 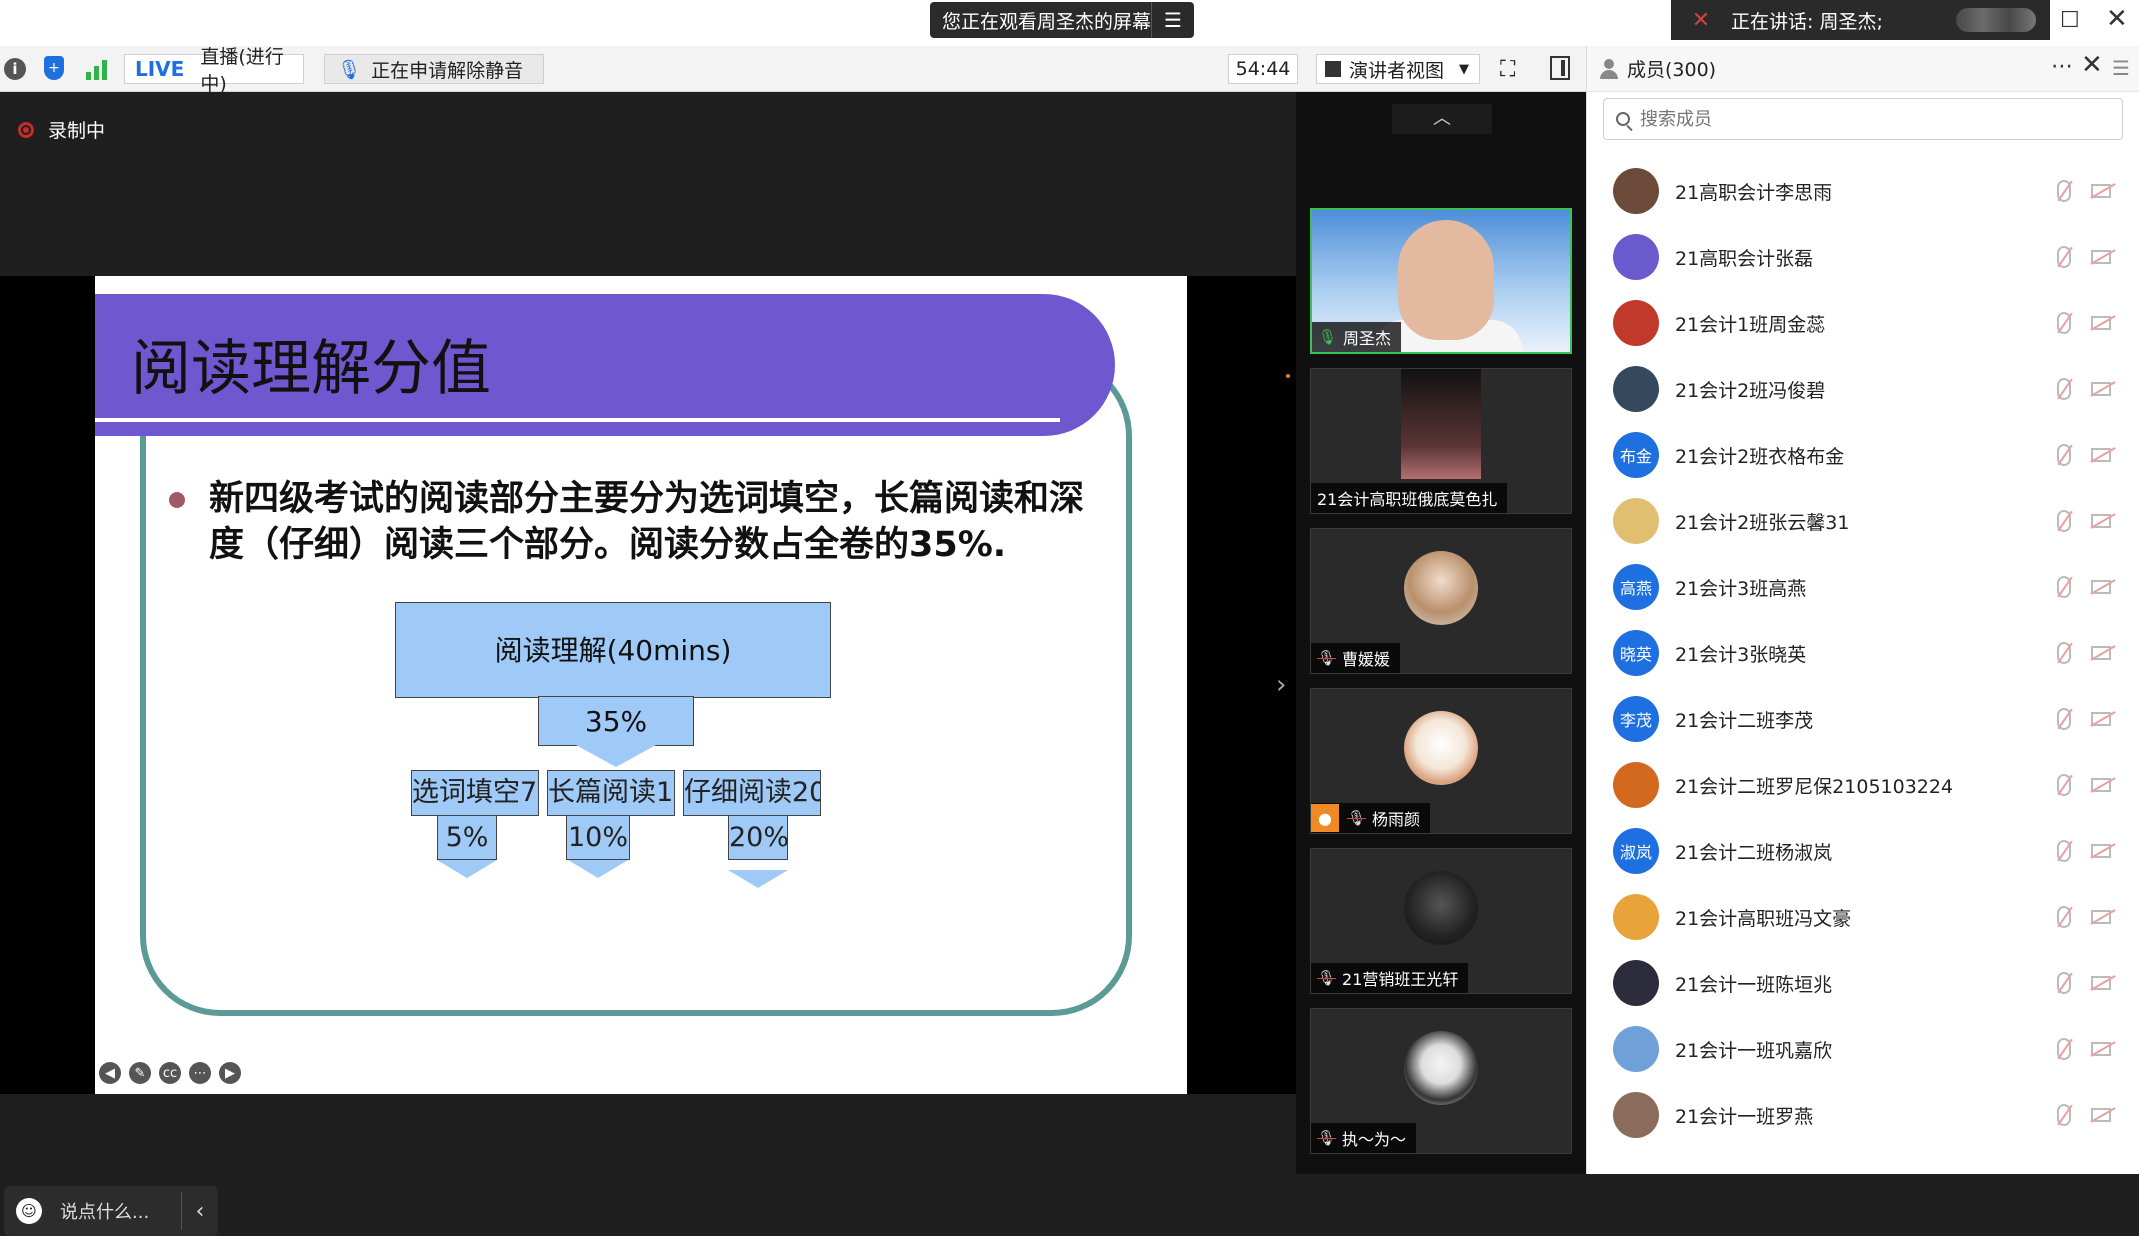 I want to click on record-icon, so click(x=26, y=129).